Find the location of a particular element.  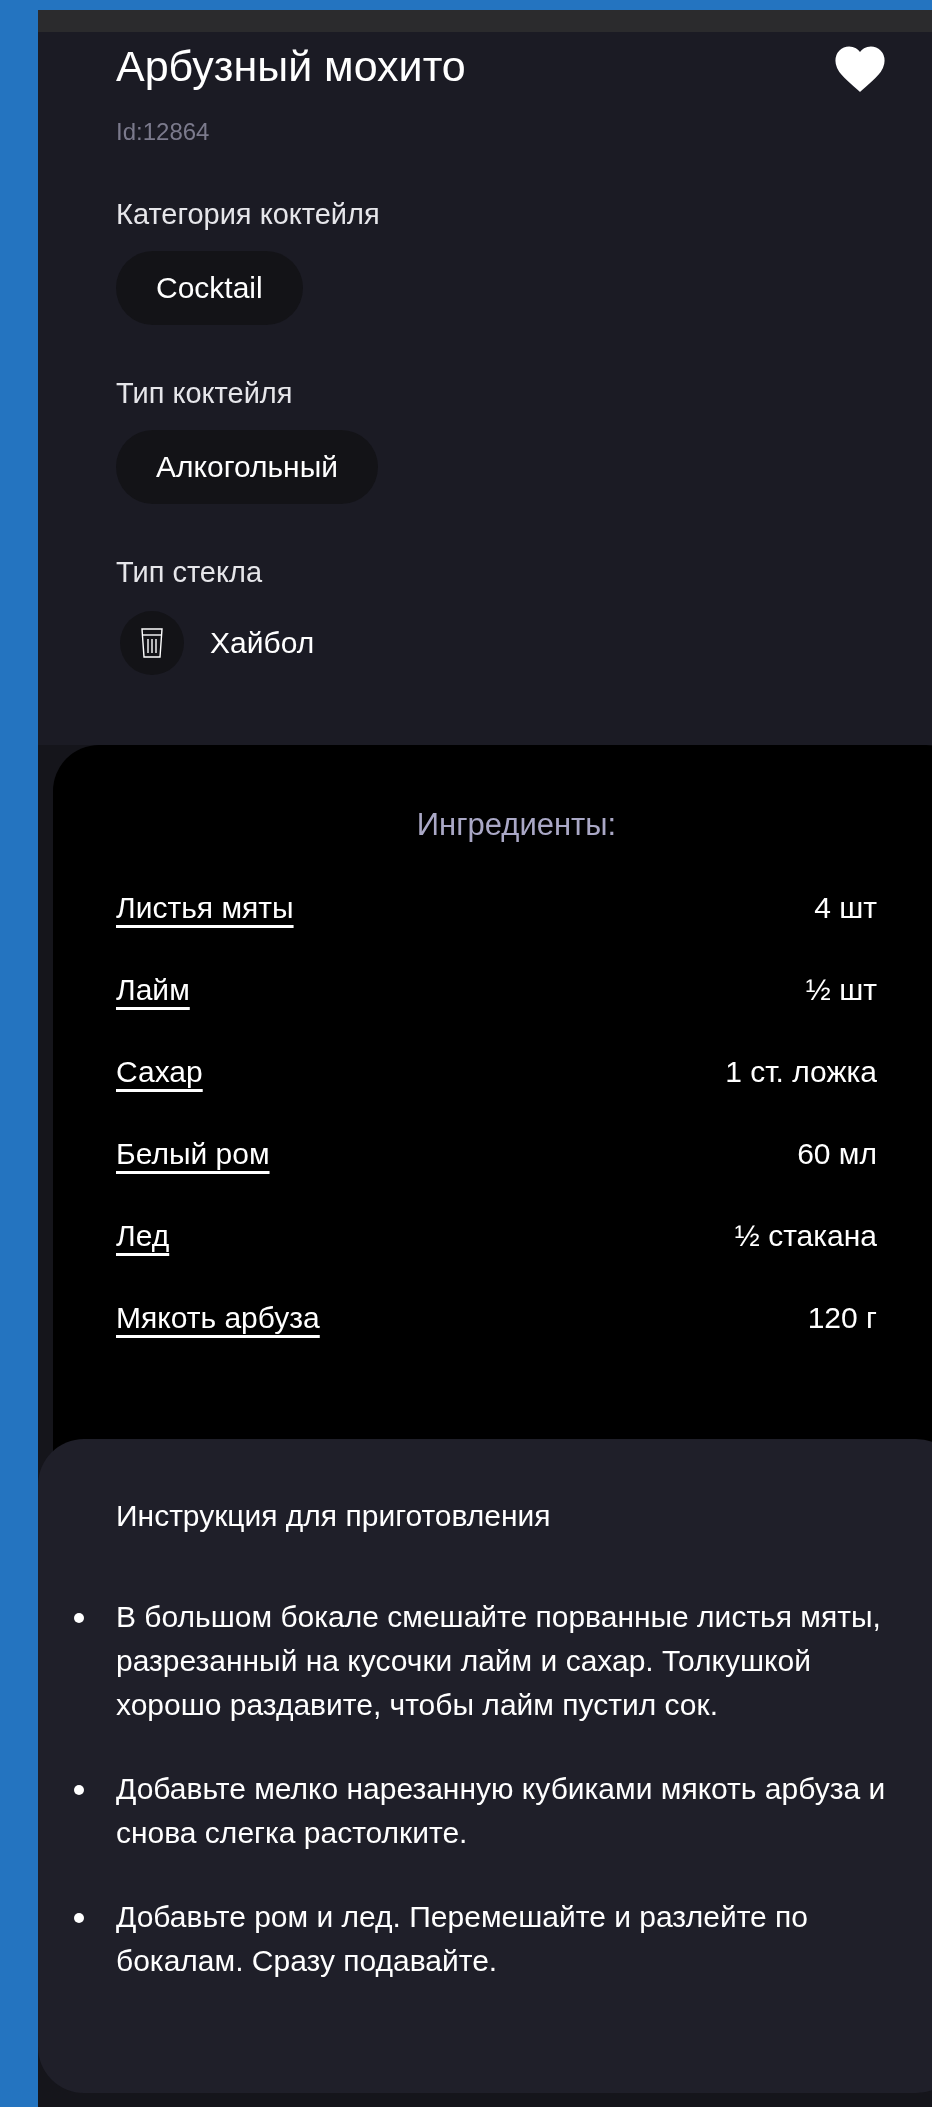

ingredient-amount: ½ стакана is located at coordinates (805, 1236).